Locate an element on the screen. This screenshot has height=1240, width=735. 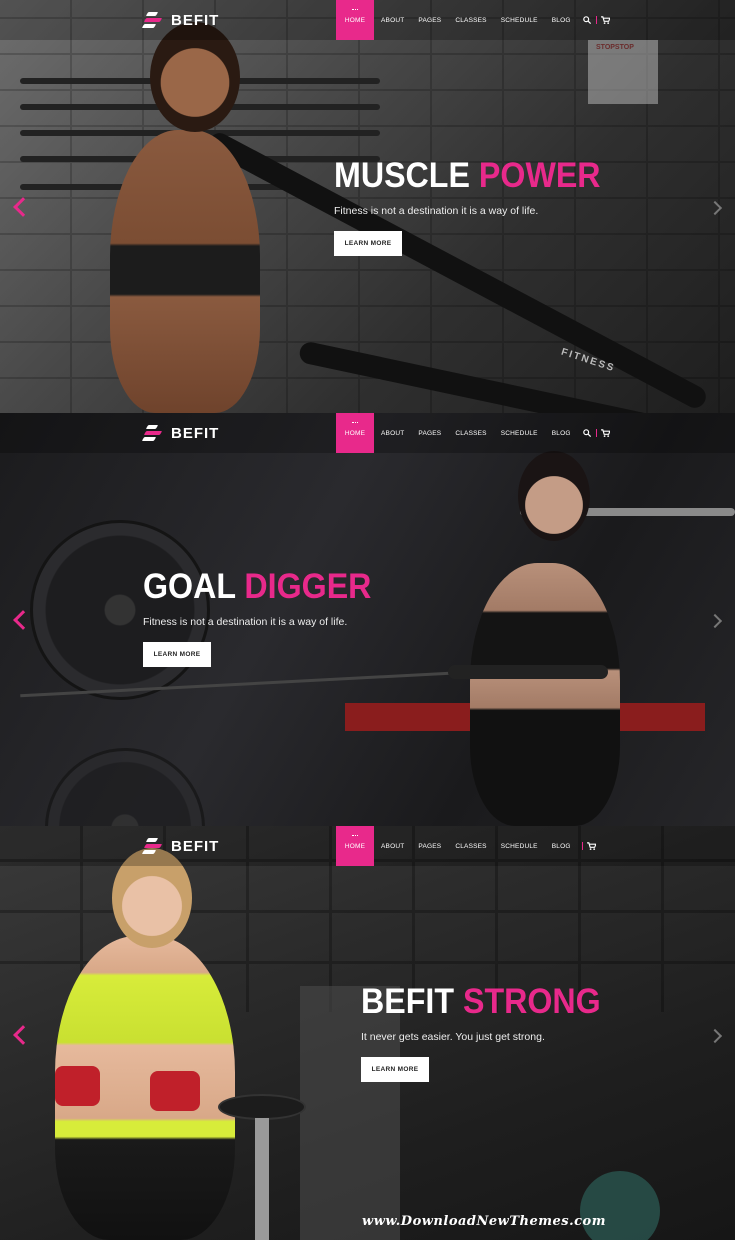
dumbbell-plate is located at coordinates (262, 1107).